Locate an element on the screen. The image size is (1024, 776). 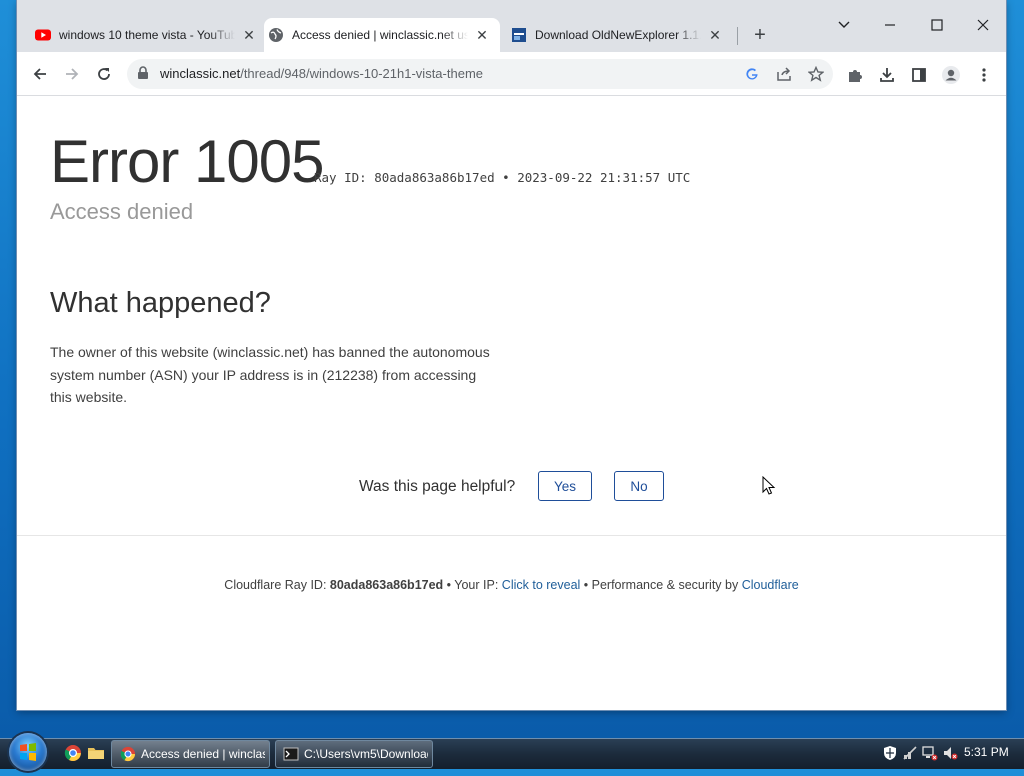
folder-icon is located at coordinates (96, 753).